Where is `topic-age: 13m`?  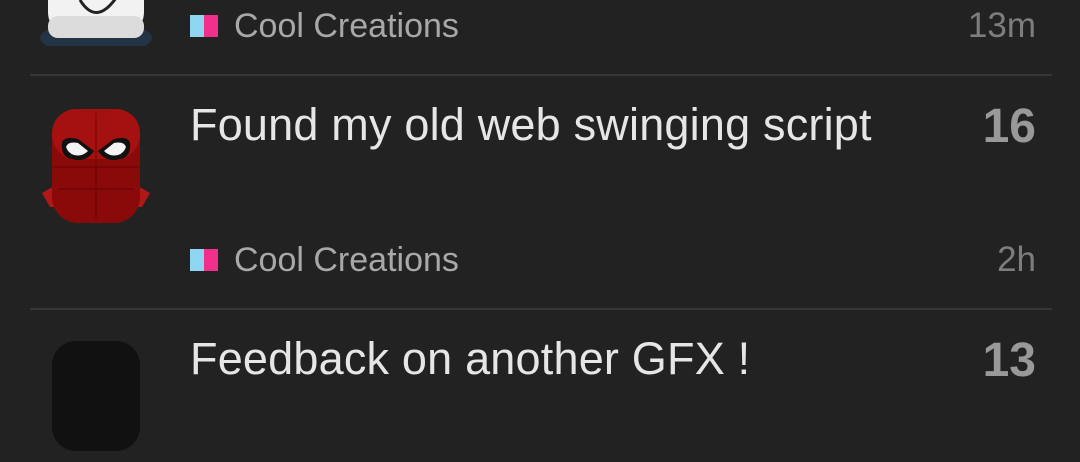
topic-age: 13m is located at coordinates (1001, 25).